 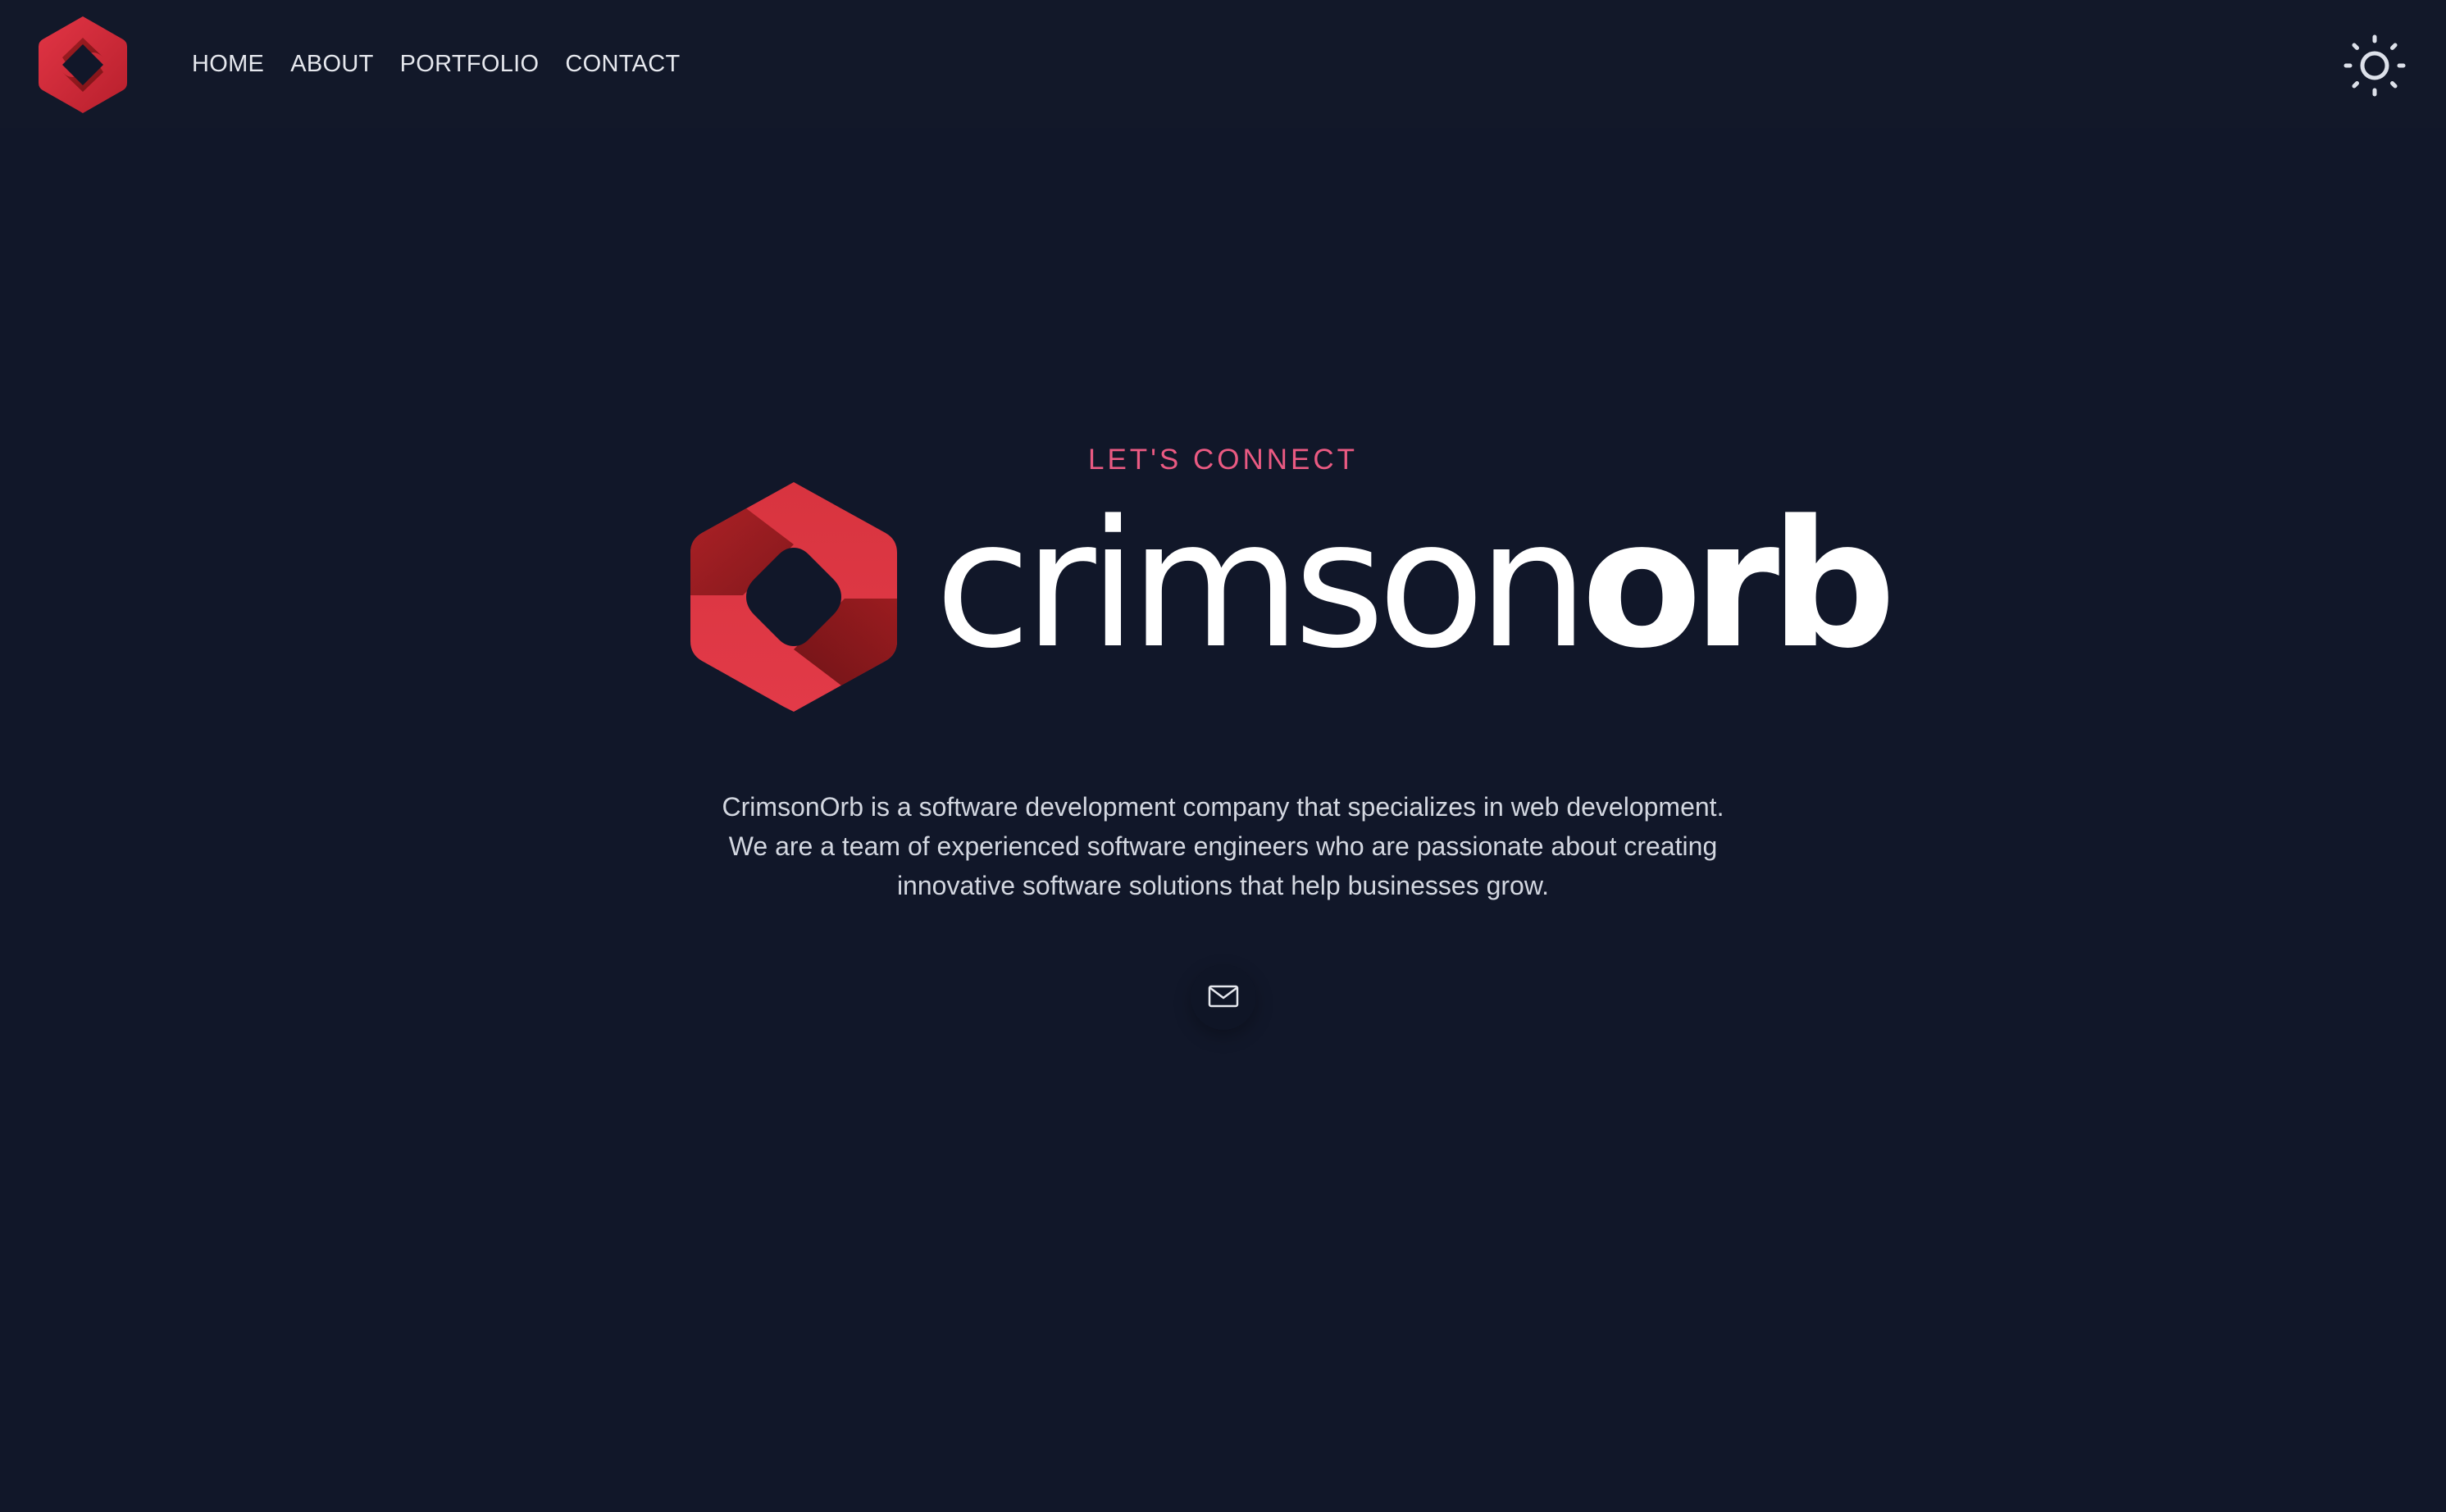 I want to click on theme-toggle-button, so click(x=2375, y=65).